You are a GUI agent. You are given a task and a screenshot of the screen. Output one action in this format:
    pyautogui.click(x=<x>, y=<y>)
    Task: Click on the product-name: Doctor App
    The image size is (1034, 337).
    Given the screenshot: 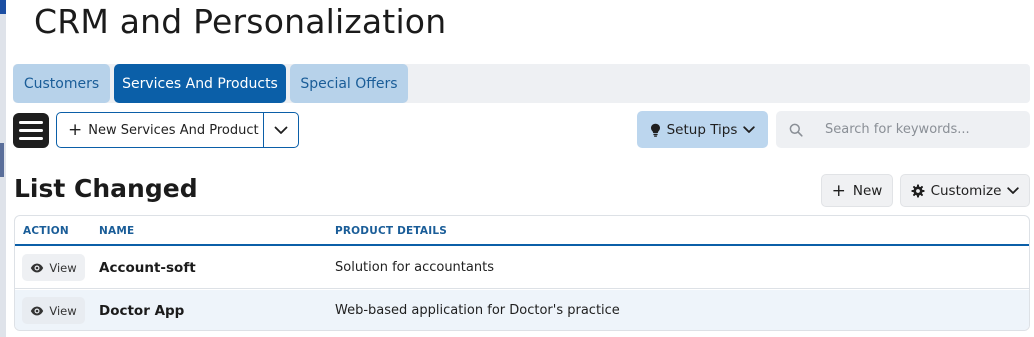 What is the action you would take?
    pyautogui.click(x=142, y=311)
    